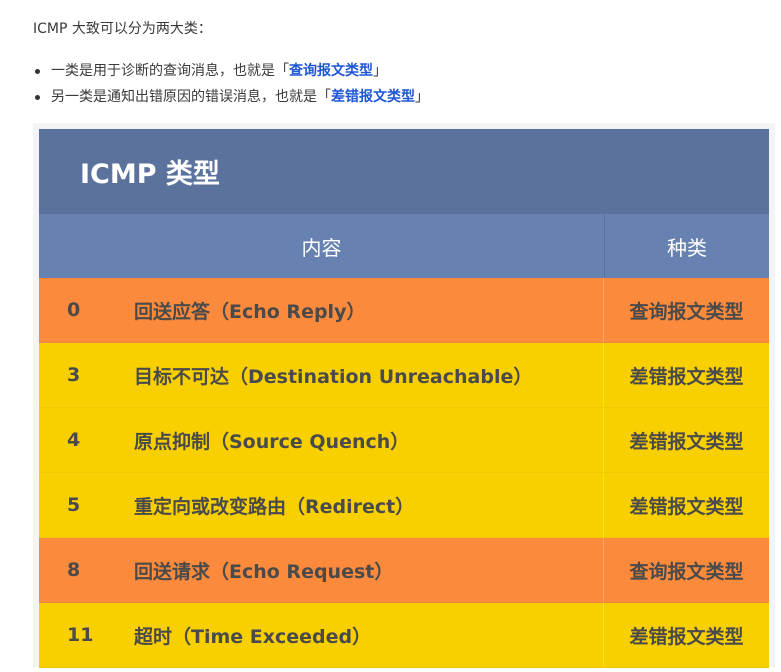 The image size is (781, 672). Describe the element at coordinates (369, 570) in the screenshot. I see `type-content: 回送请求（Echo Request）` at that location.